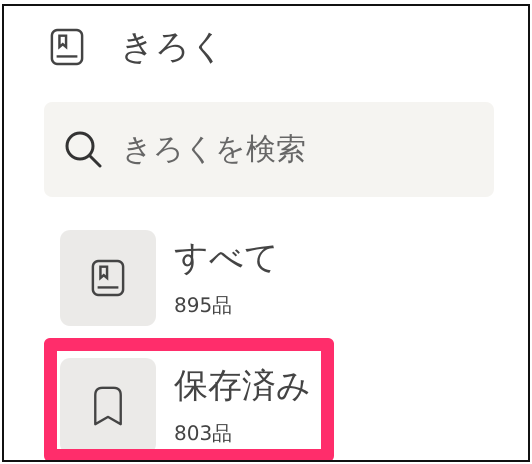 The width and height of the screenshot is (532, 464). I want to click on list-item-tile, so click(108, 278).